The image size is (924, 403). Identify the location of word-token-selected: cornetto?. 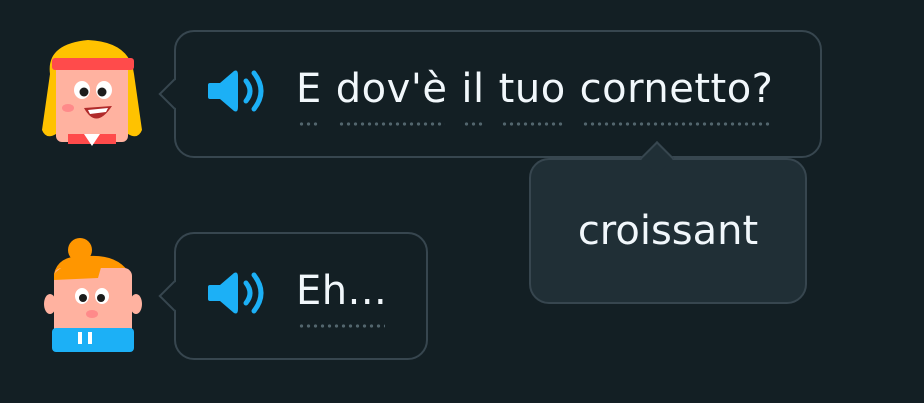
(677, 96).